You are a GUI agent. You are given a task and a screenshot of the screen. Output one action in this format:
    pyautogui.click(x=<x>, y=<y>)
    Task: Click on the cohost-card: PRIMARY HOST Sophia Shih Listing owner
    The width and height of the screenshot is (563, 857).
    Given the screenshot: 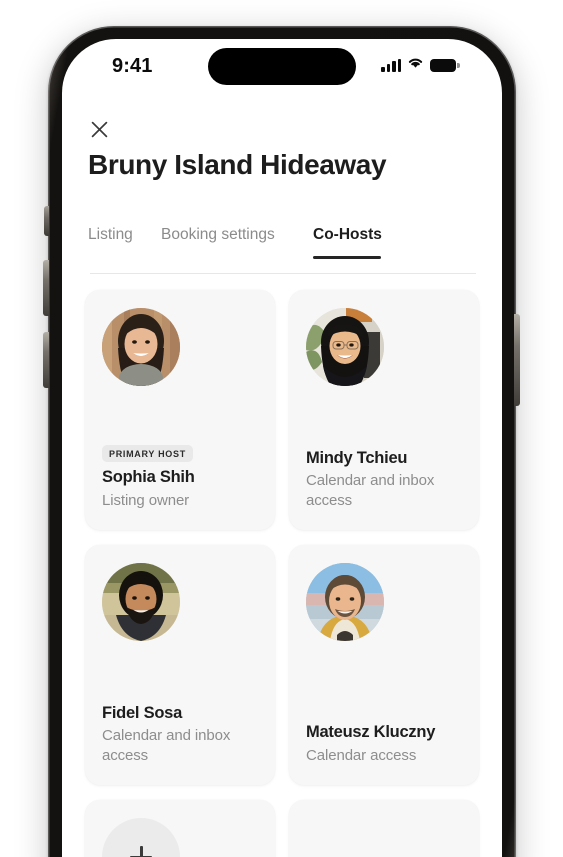 What is the action you would take?
    pyautogui.click(x=180, y=410)
    